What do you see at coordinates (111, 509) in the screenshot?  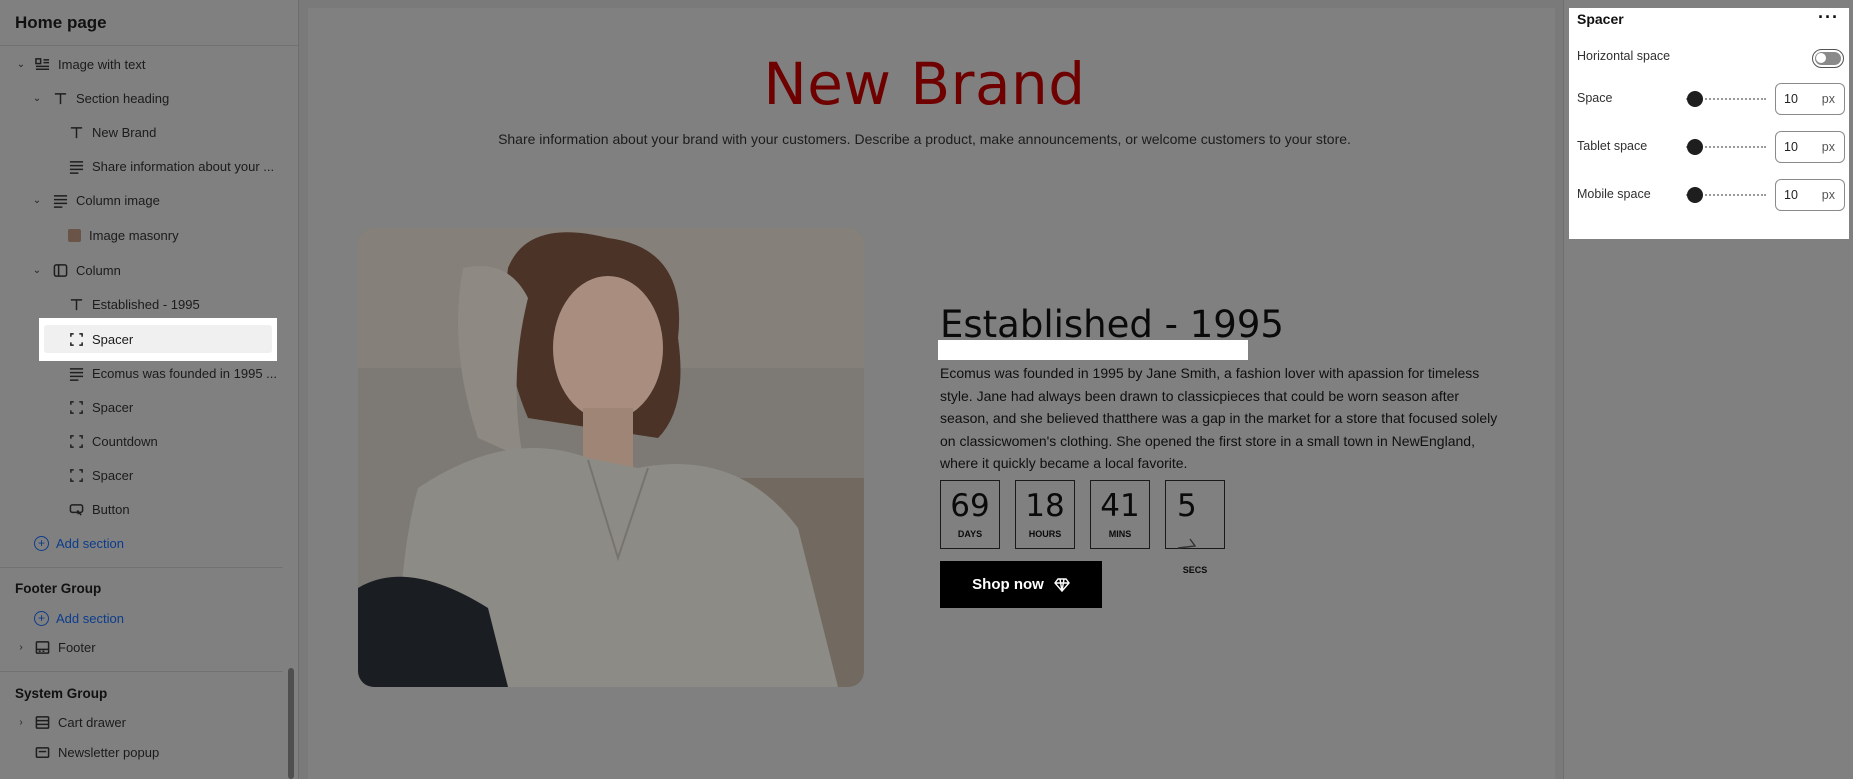 I see `tree-item-label: Button` at bounding box center [111, 509].